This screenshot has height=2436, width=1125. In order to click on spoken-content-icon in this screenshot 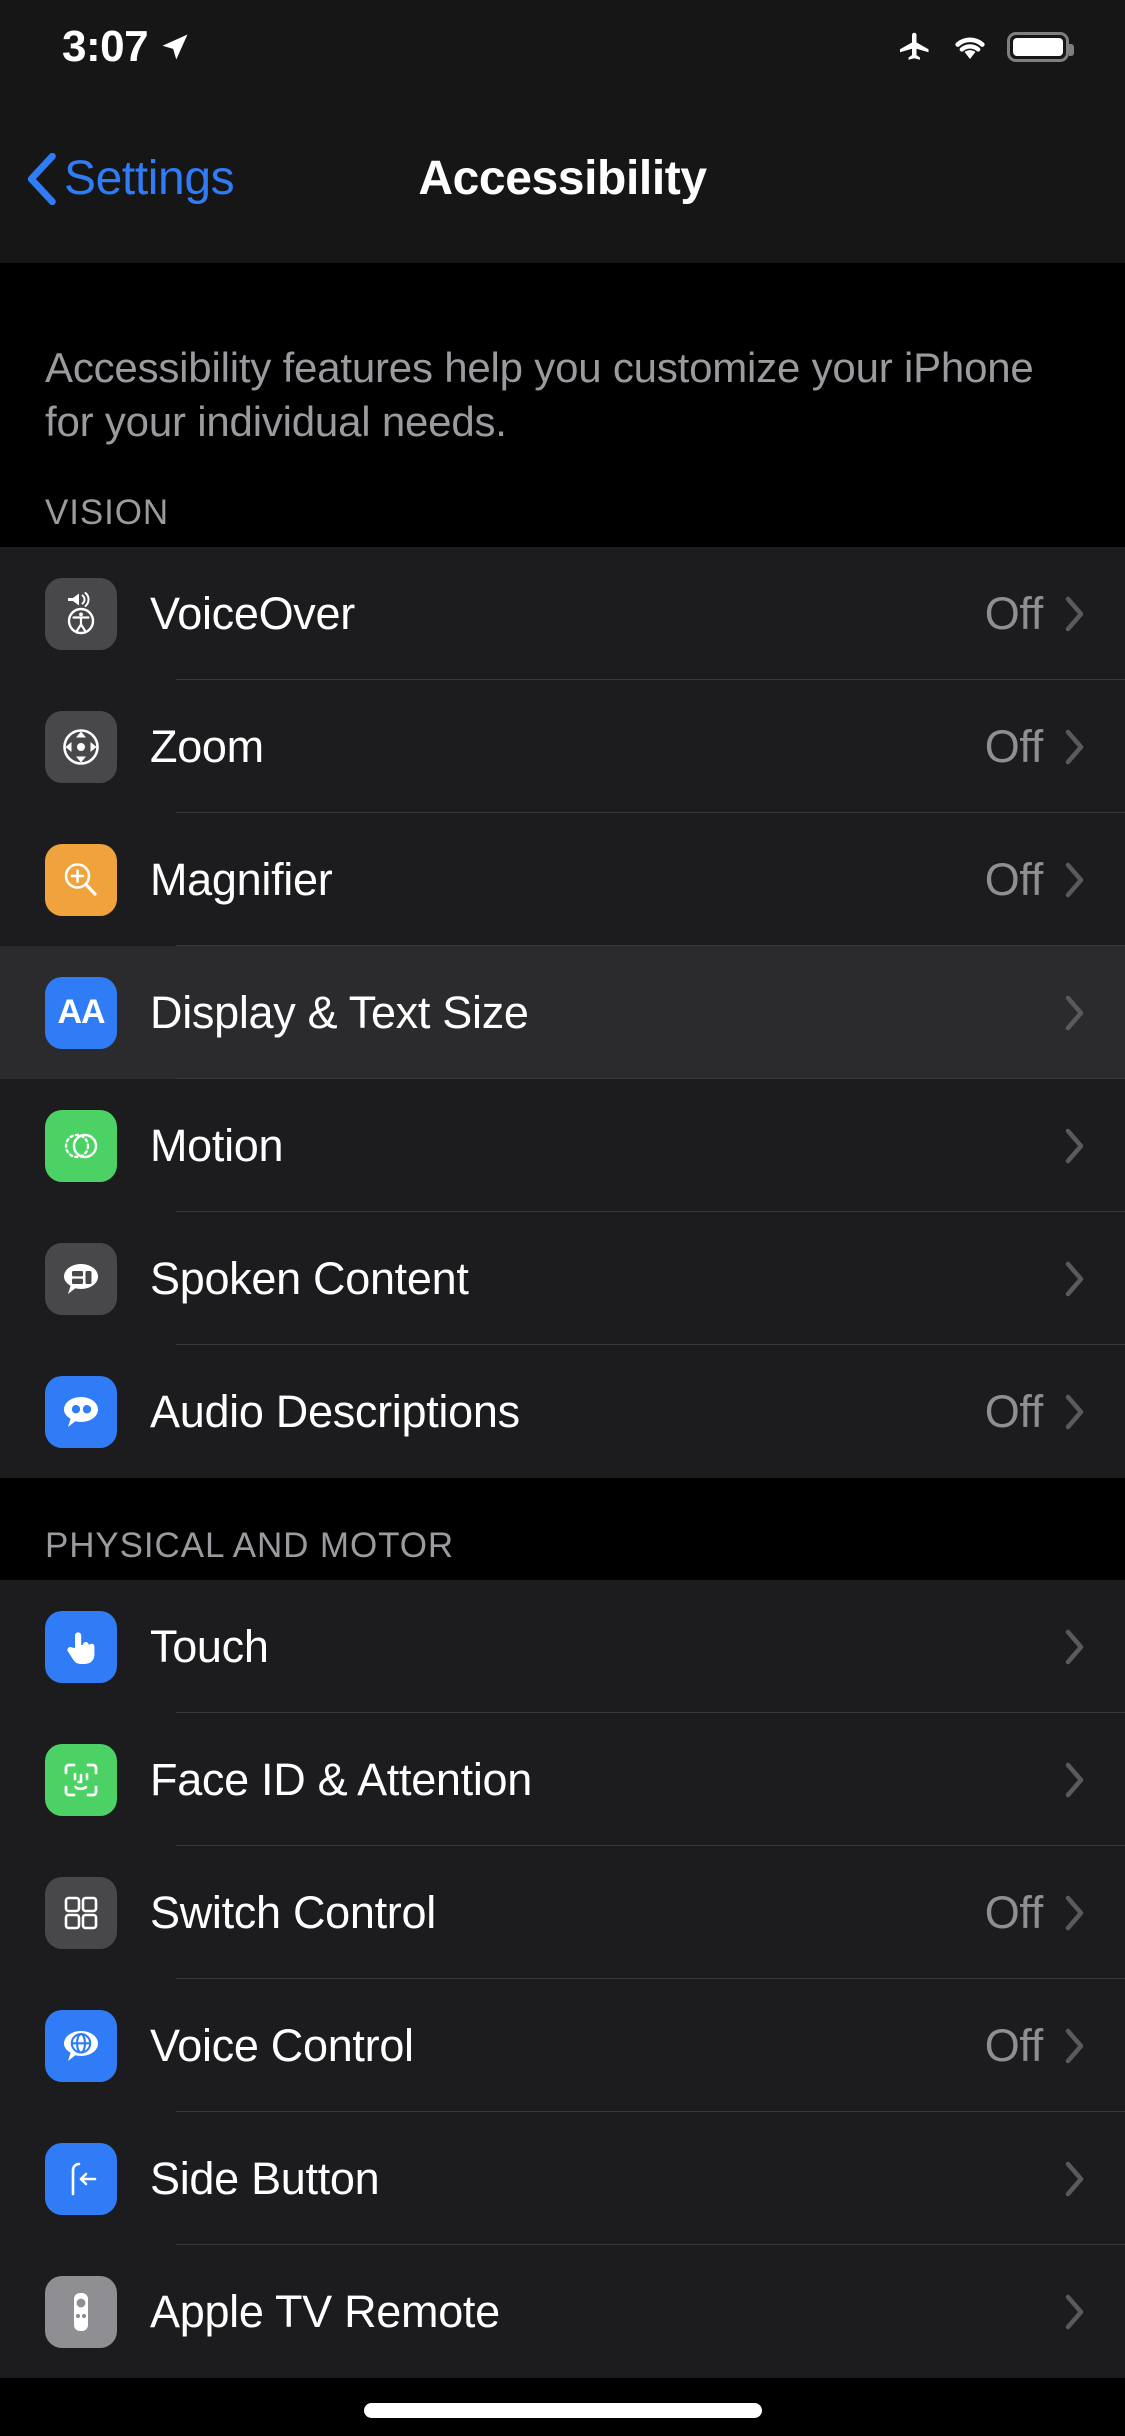, I will do `click(81, 1278)`.